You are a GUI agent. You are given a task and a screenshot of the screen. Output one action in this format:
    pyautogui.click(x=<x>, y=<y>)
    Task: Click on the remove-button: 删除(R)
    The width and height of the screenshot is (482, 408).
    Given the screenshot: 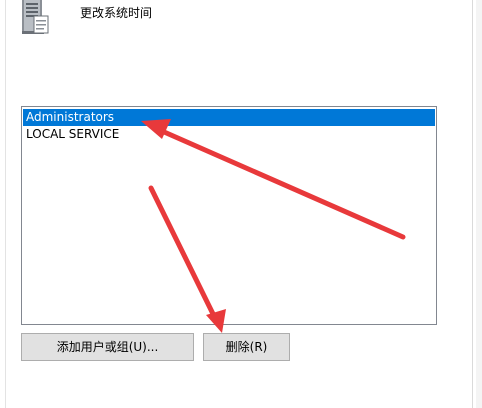 What is the action you would take?
    pyautogui.click(x=246, y=347)
    